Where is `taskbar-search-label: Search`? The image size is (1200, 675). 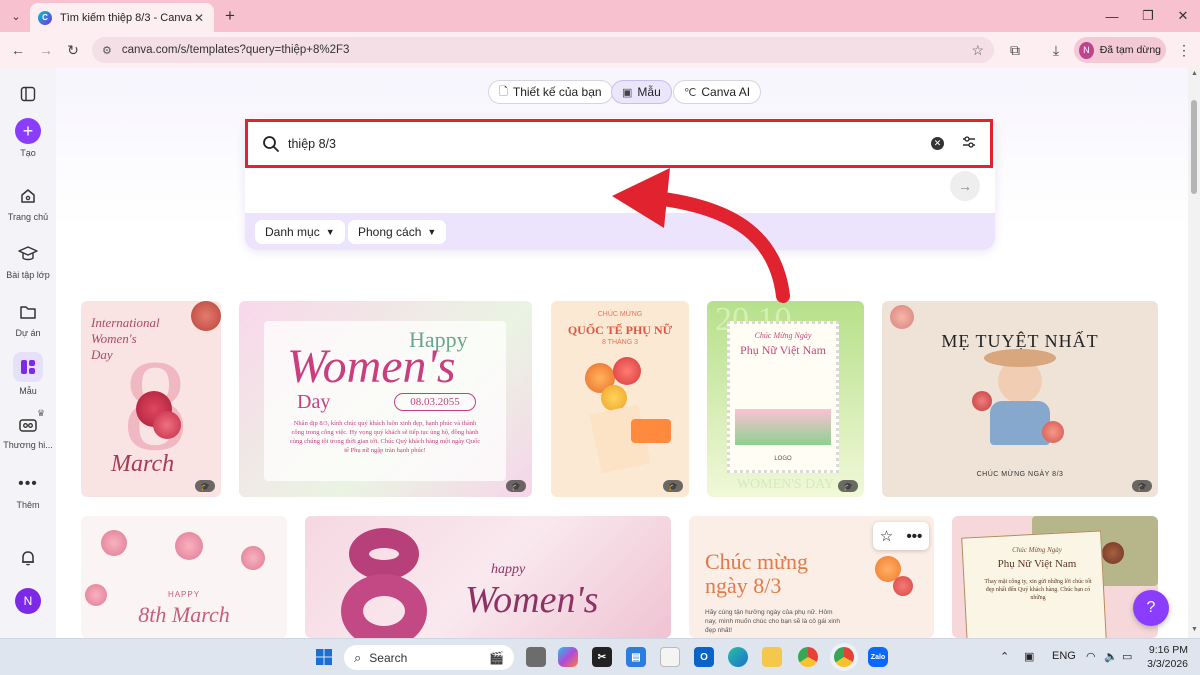
taskbar-search-label: Search is located at coordinates (388, 657).